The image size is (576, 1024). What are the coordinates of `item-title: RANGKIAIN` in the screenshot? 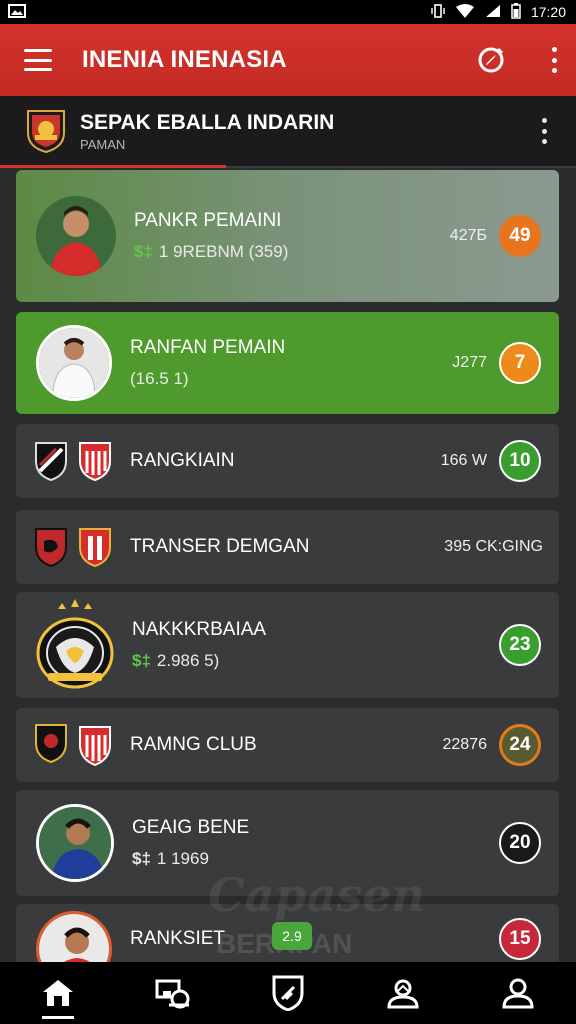 It's located at (182, 460).